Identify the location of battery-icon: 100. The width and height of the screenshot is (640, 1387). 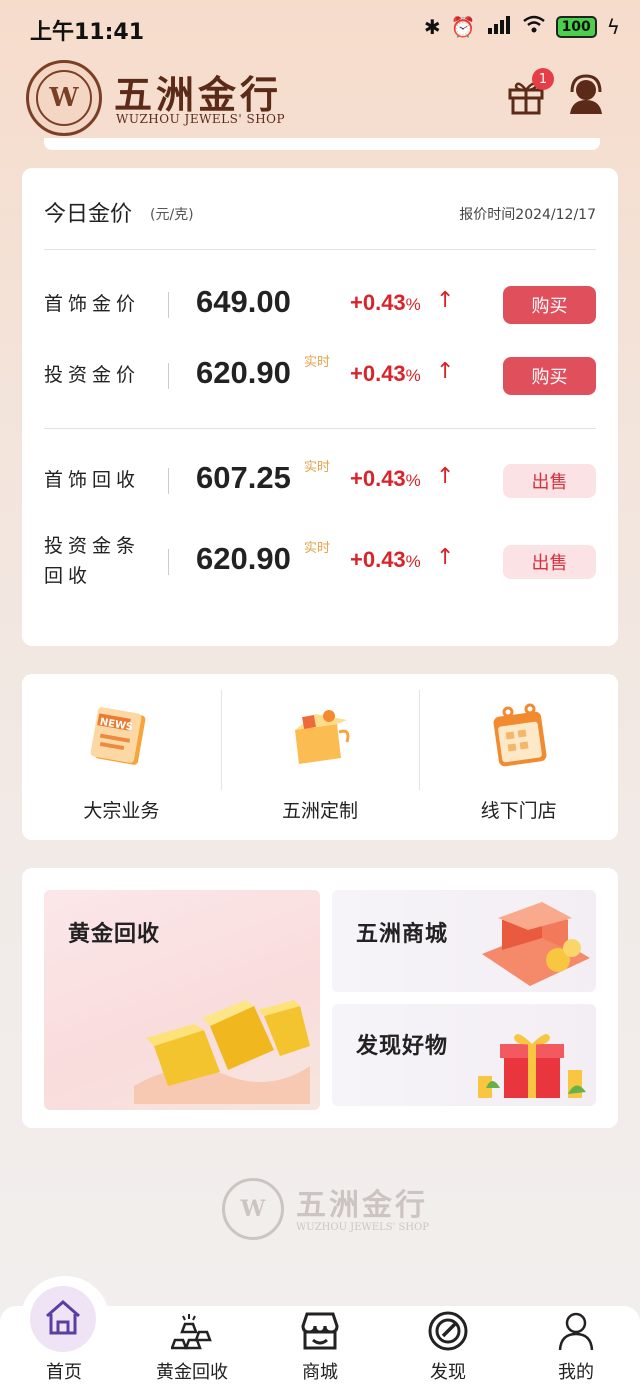
(576, 26).